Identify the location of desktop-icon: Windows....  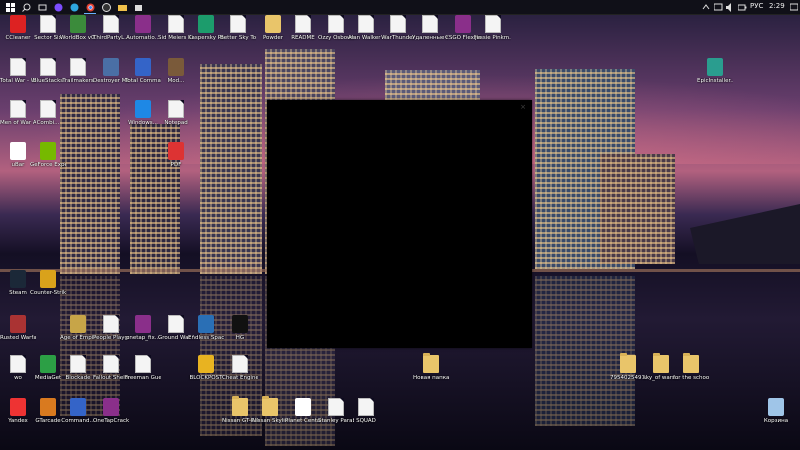
(143, 120).